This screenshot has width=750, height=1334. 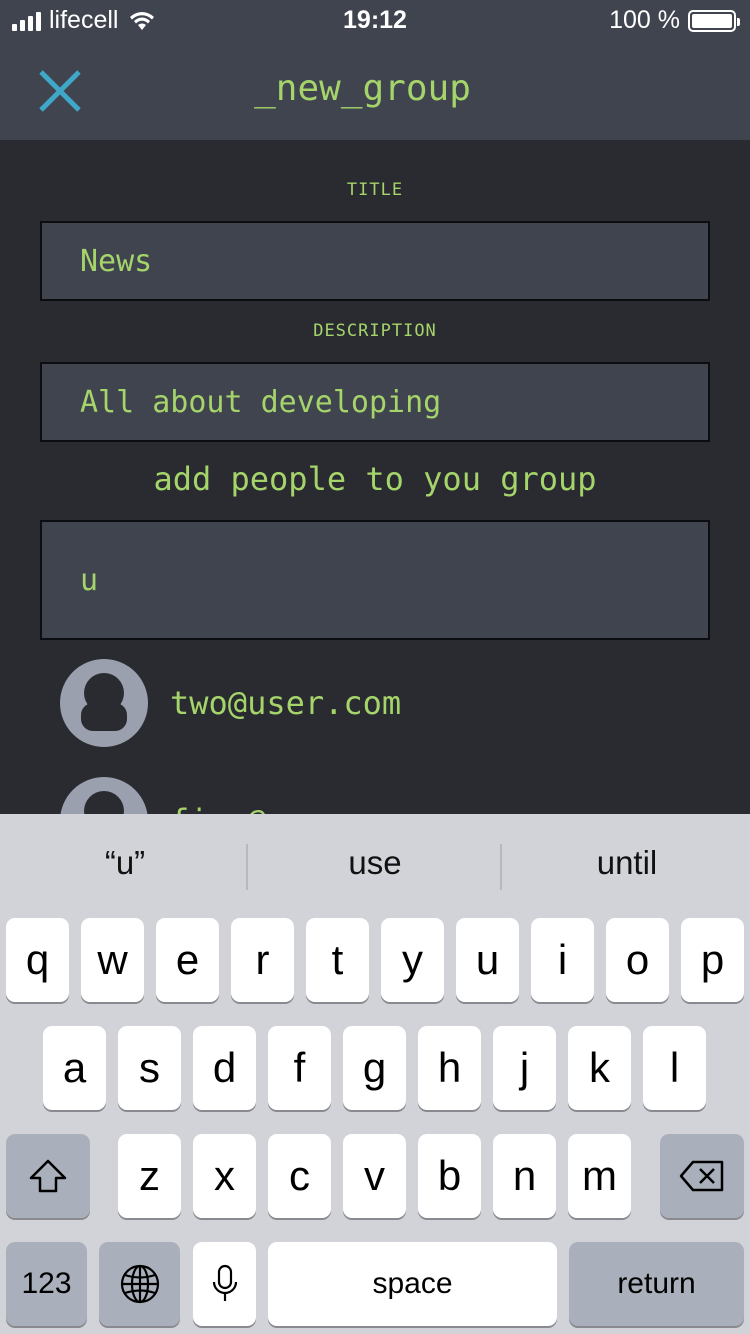 What do you see at coordinates (599, 1068) in the screenshot?
I see `key-k: k` at bounding box center [599, 1068].